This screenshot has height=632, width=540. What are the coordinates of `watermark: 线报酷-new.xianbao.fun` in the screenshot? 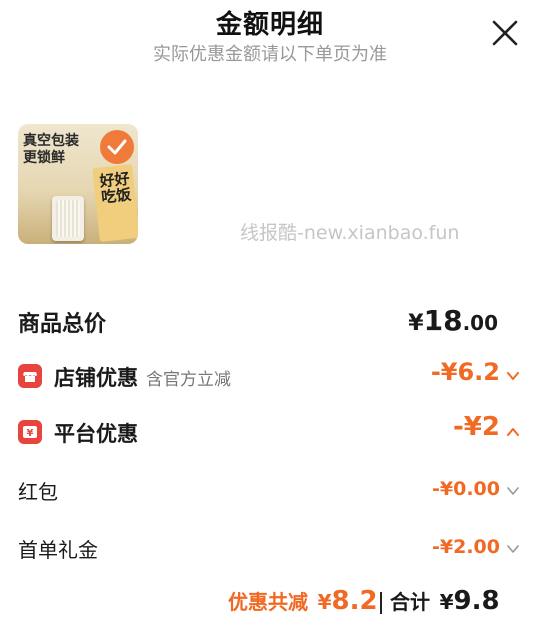 It's located at (350, 233).